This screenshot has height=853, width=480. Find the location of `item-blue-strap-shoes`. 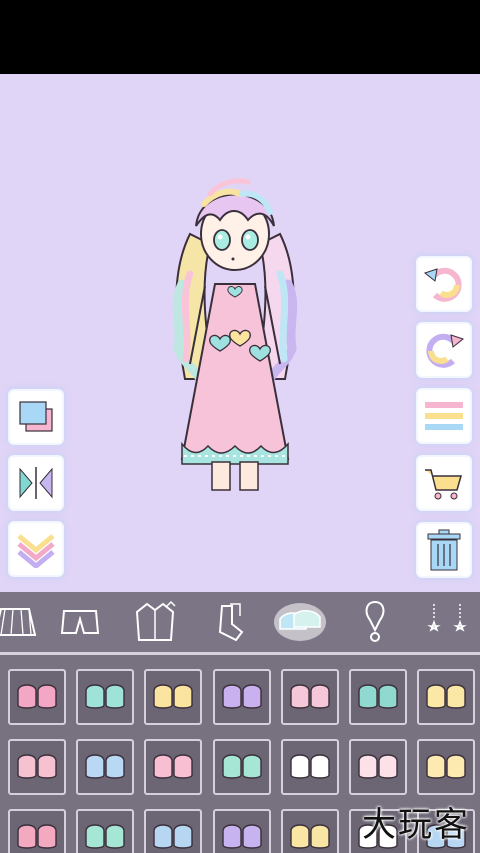

item-blue-strap-shoes is located at coordinates (173, 831).